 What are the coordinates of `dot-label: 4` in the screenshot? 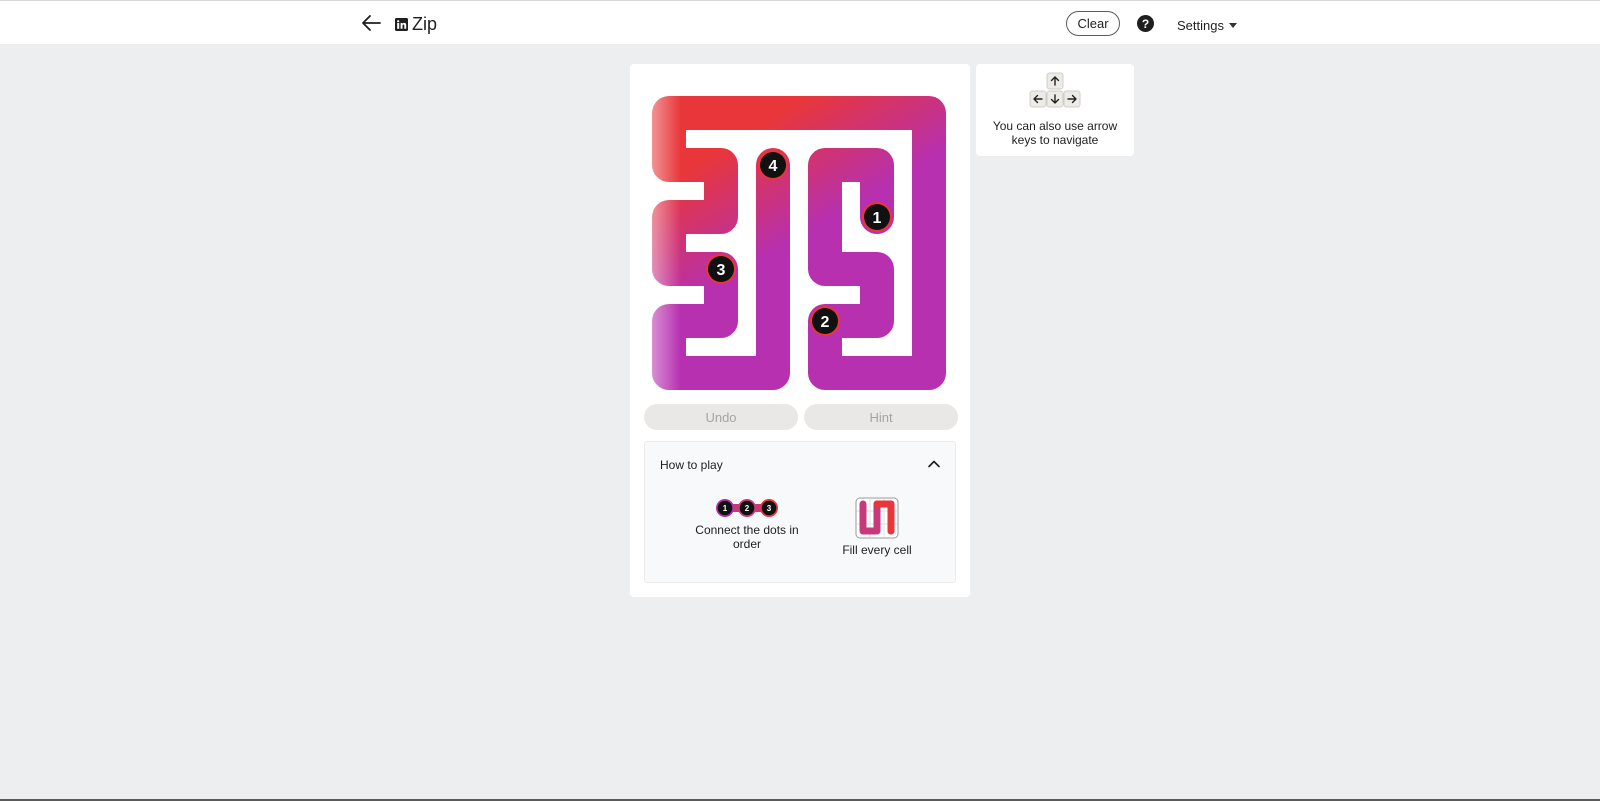 It's located at (773, 166).